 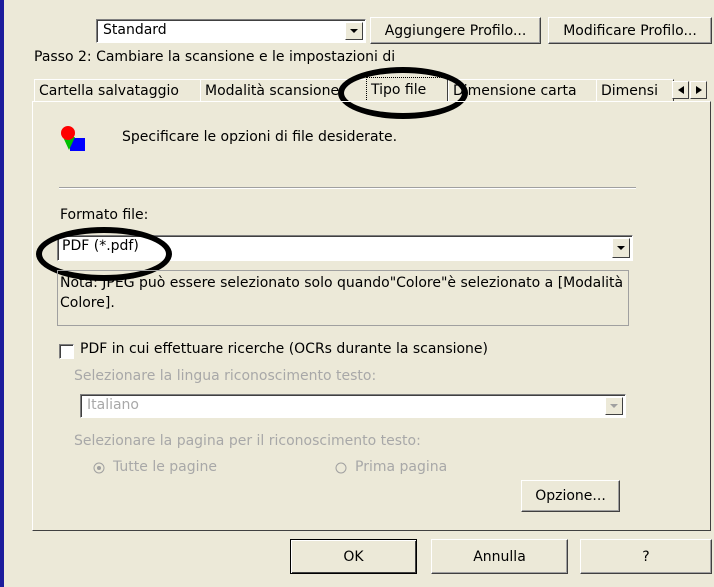 I want to click on profile-select: Standard, so click(x=231, y=31).